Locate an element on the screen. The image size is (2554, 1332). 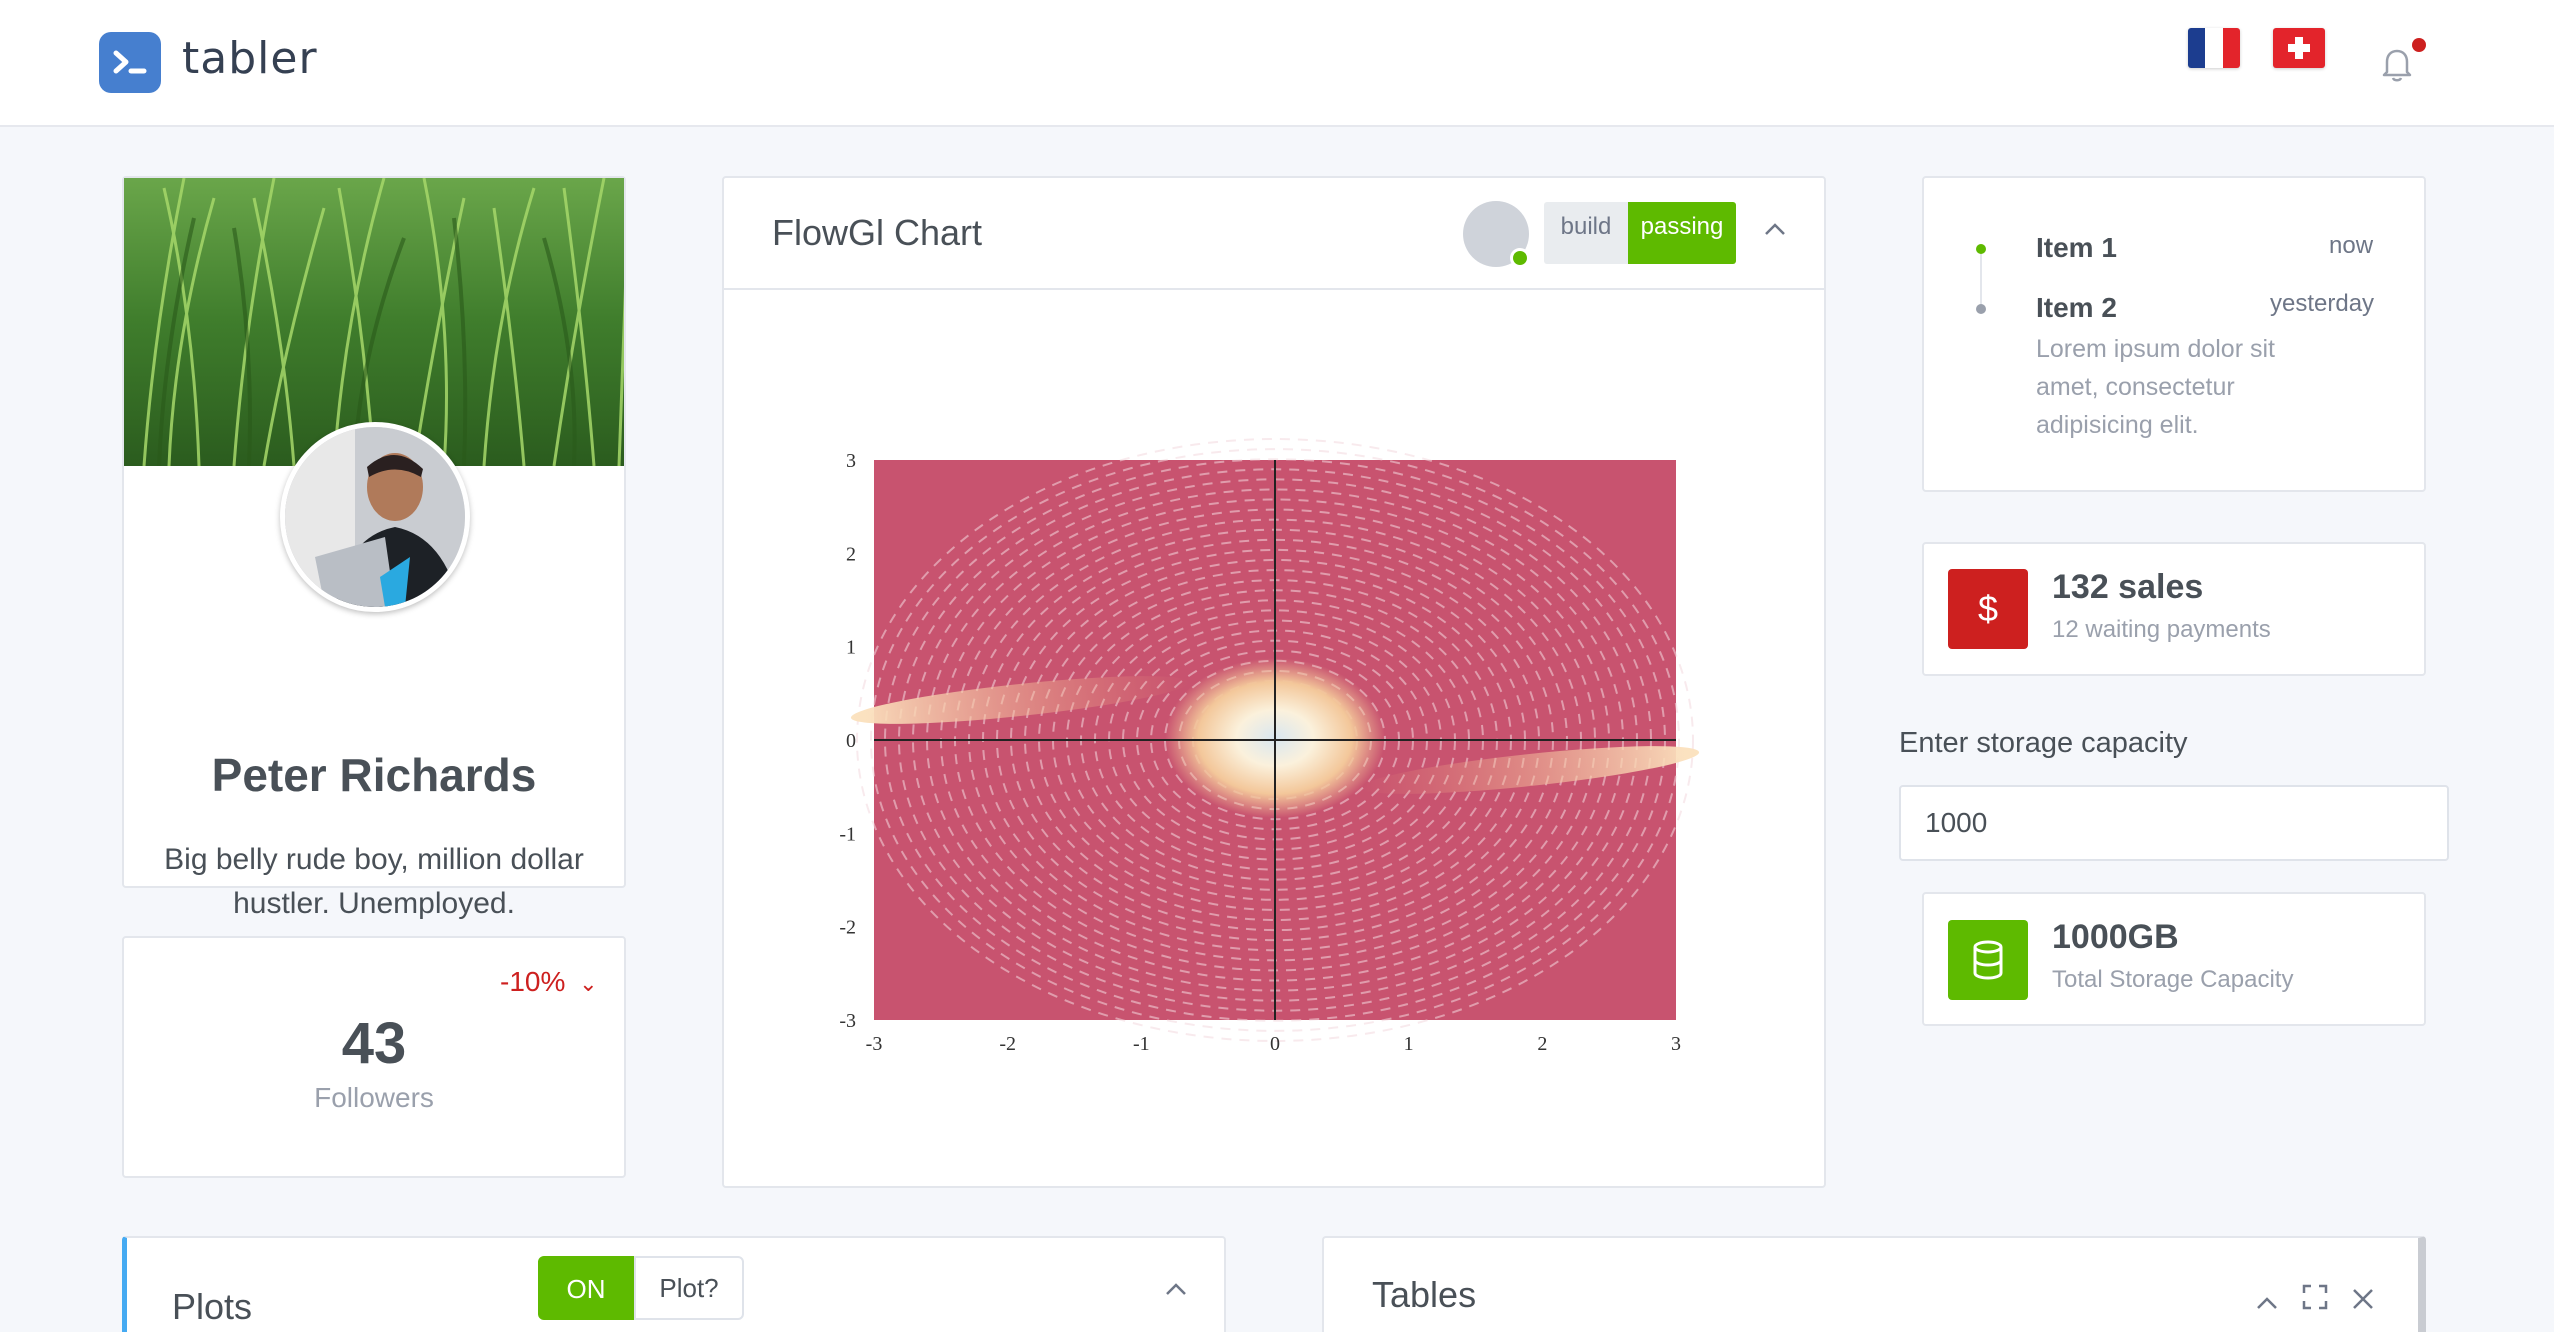
x-tick-label: 0 is located at coordinates (1275, 1044).